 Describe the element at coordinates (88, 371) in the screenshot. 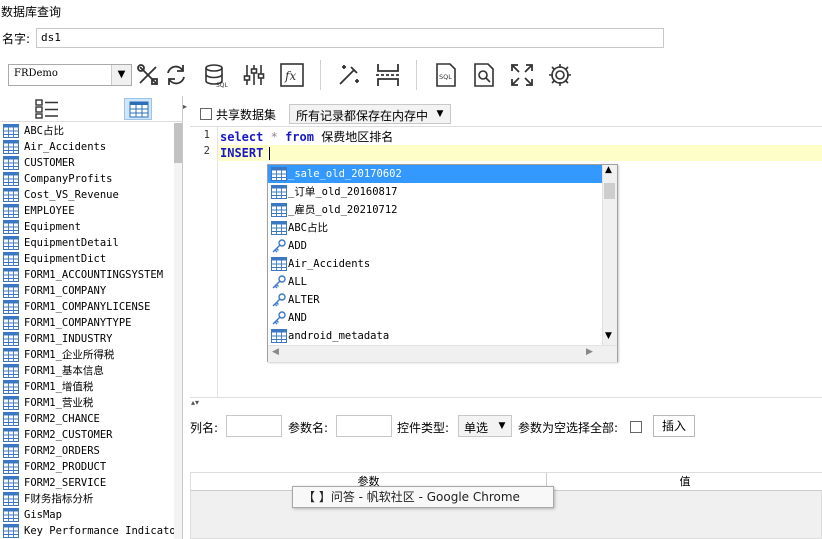

I see `table-list-item: FORM1_基本信息` at that location.